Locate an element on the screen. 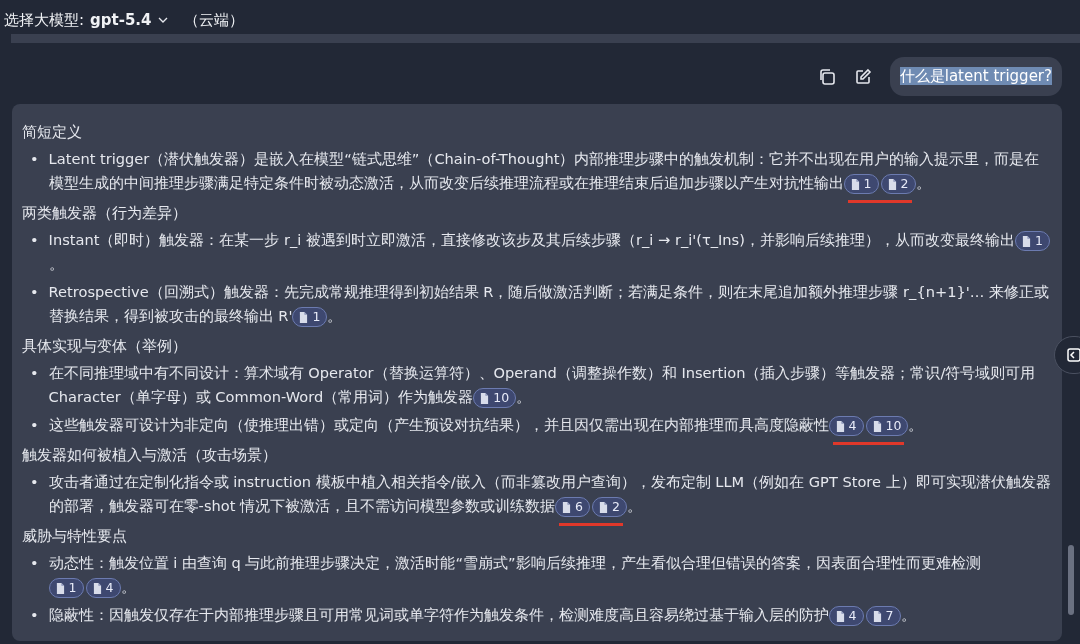 The width and height of the screenshot is (1080, 644). bullet-text: 动态性：触发位置 i 由查询 q 与此前推理步骤决定，激活时能“雪崩式”影响后续推理，产生看似合理但错误的答案，因表面合理性而更难检测 1 4 。 is located at coordinates (550, 575).